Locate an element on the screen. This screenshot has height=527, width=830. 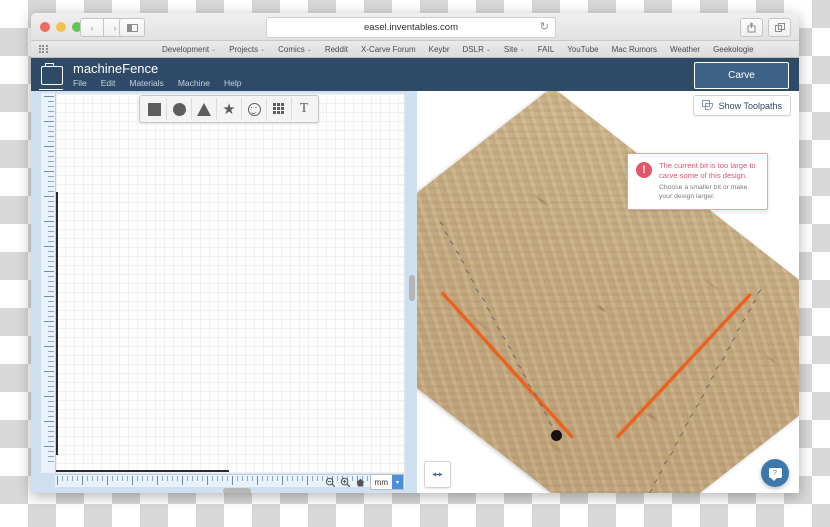
bookmark-label: Mac Rumors is located at coordinates (634, 49).